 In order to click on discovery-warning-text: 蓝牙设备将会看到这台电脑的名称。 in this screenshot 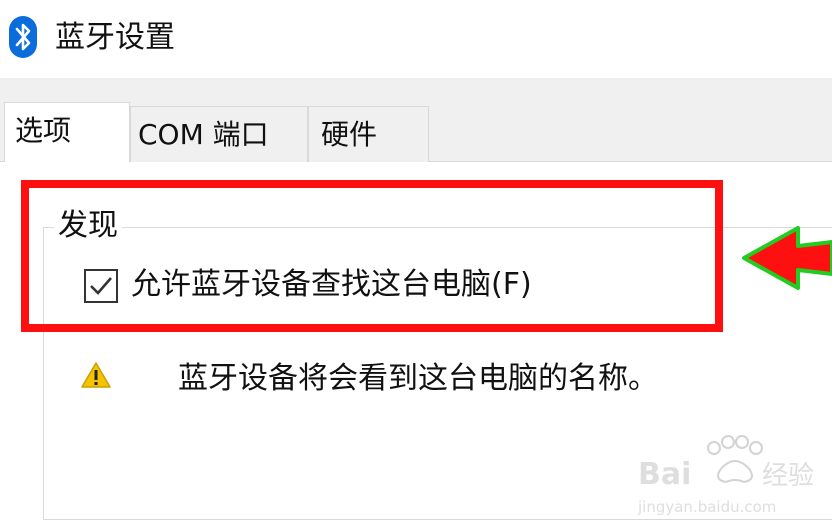, I will do `click(418, 378)`.